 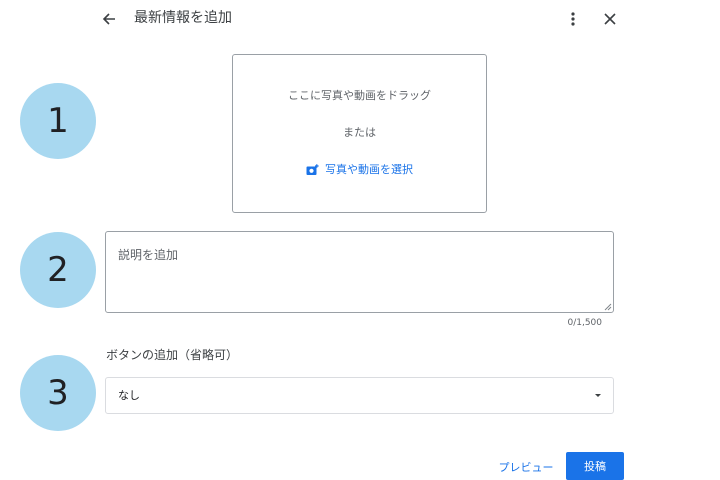 What do you see at coordinates (584, 323) in the screenshot?
I see `character-counter: 0/1,500` at bounding box center [584, 323].